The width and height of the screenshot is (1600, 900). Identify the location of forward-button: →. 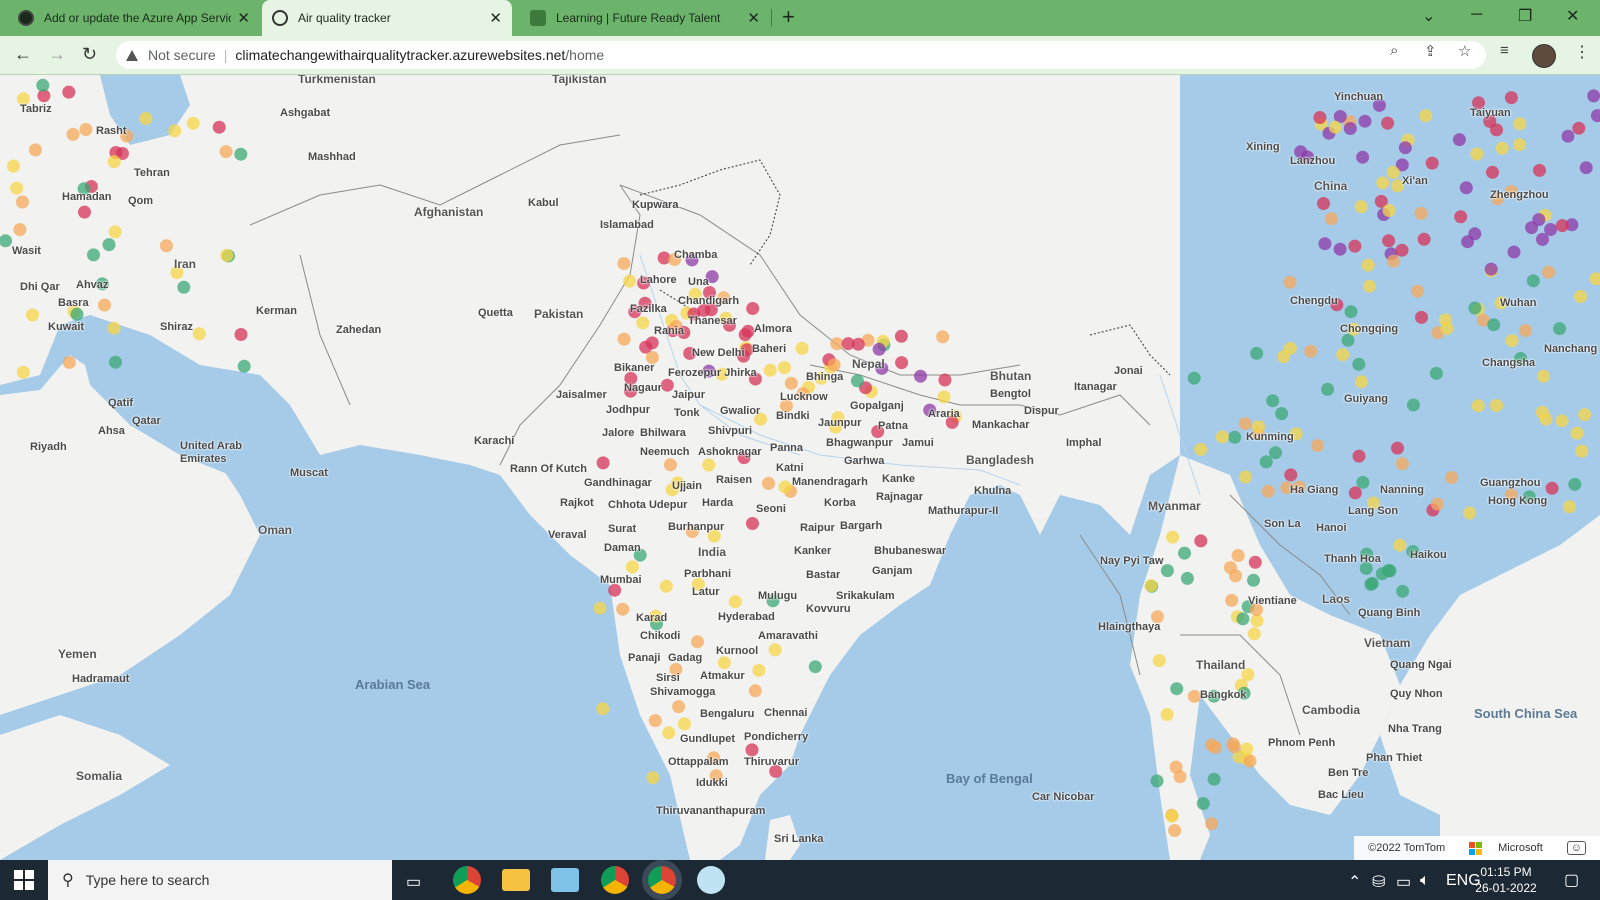
(57, 54).